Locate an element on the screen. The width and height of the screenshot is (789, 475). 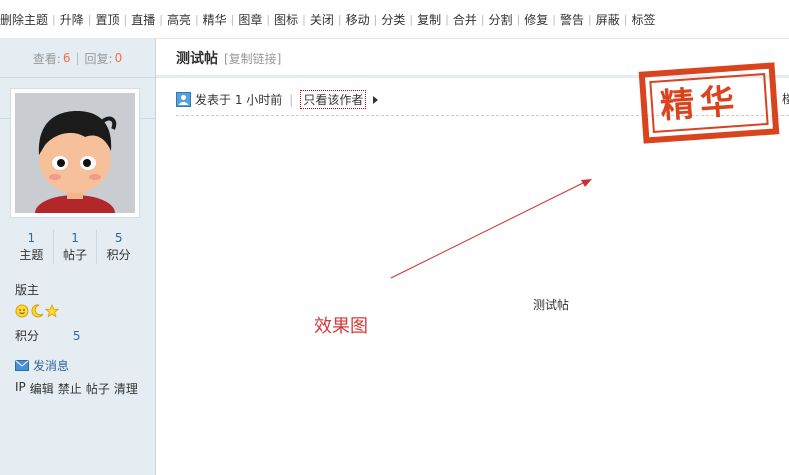
envelope-icon is located at coordinates (22, 365).